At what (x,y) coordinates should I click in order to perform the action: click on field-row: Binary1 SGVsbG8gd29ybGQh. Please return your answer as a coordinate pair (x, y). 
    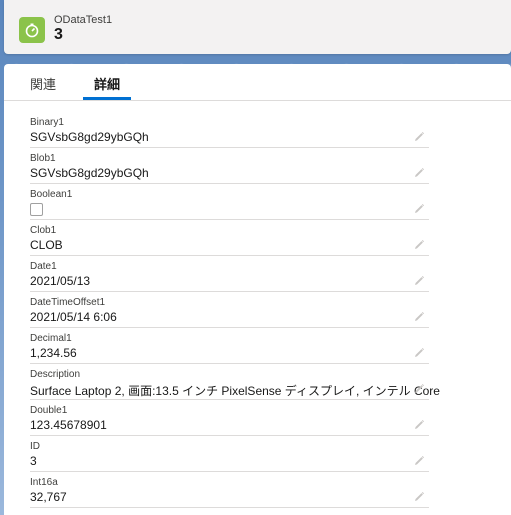
    Looking at the image, I should click on (229, 130).